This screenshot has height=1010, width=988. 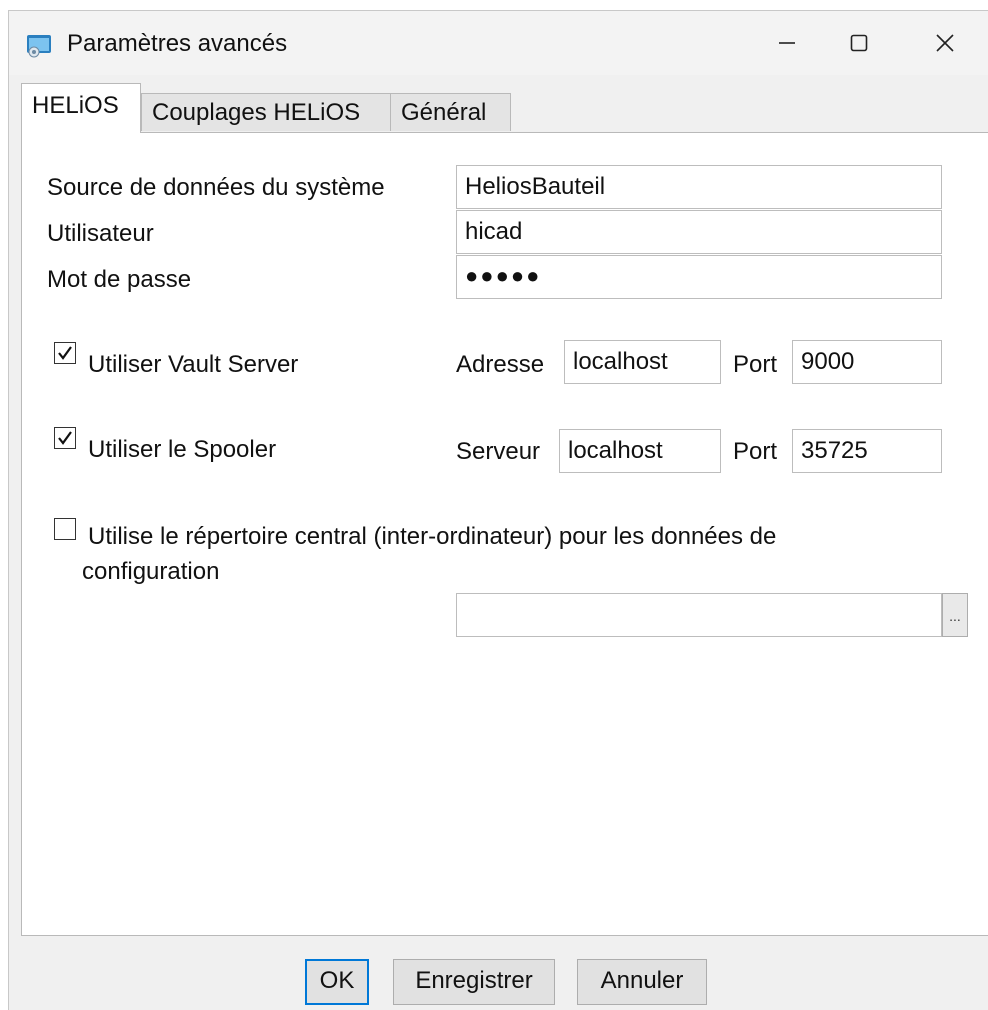 What do you see at coordinates (642, 362) in the screenshot?
I see `vault-address-field` at bounding box center [642, 362].